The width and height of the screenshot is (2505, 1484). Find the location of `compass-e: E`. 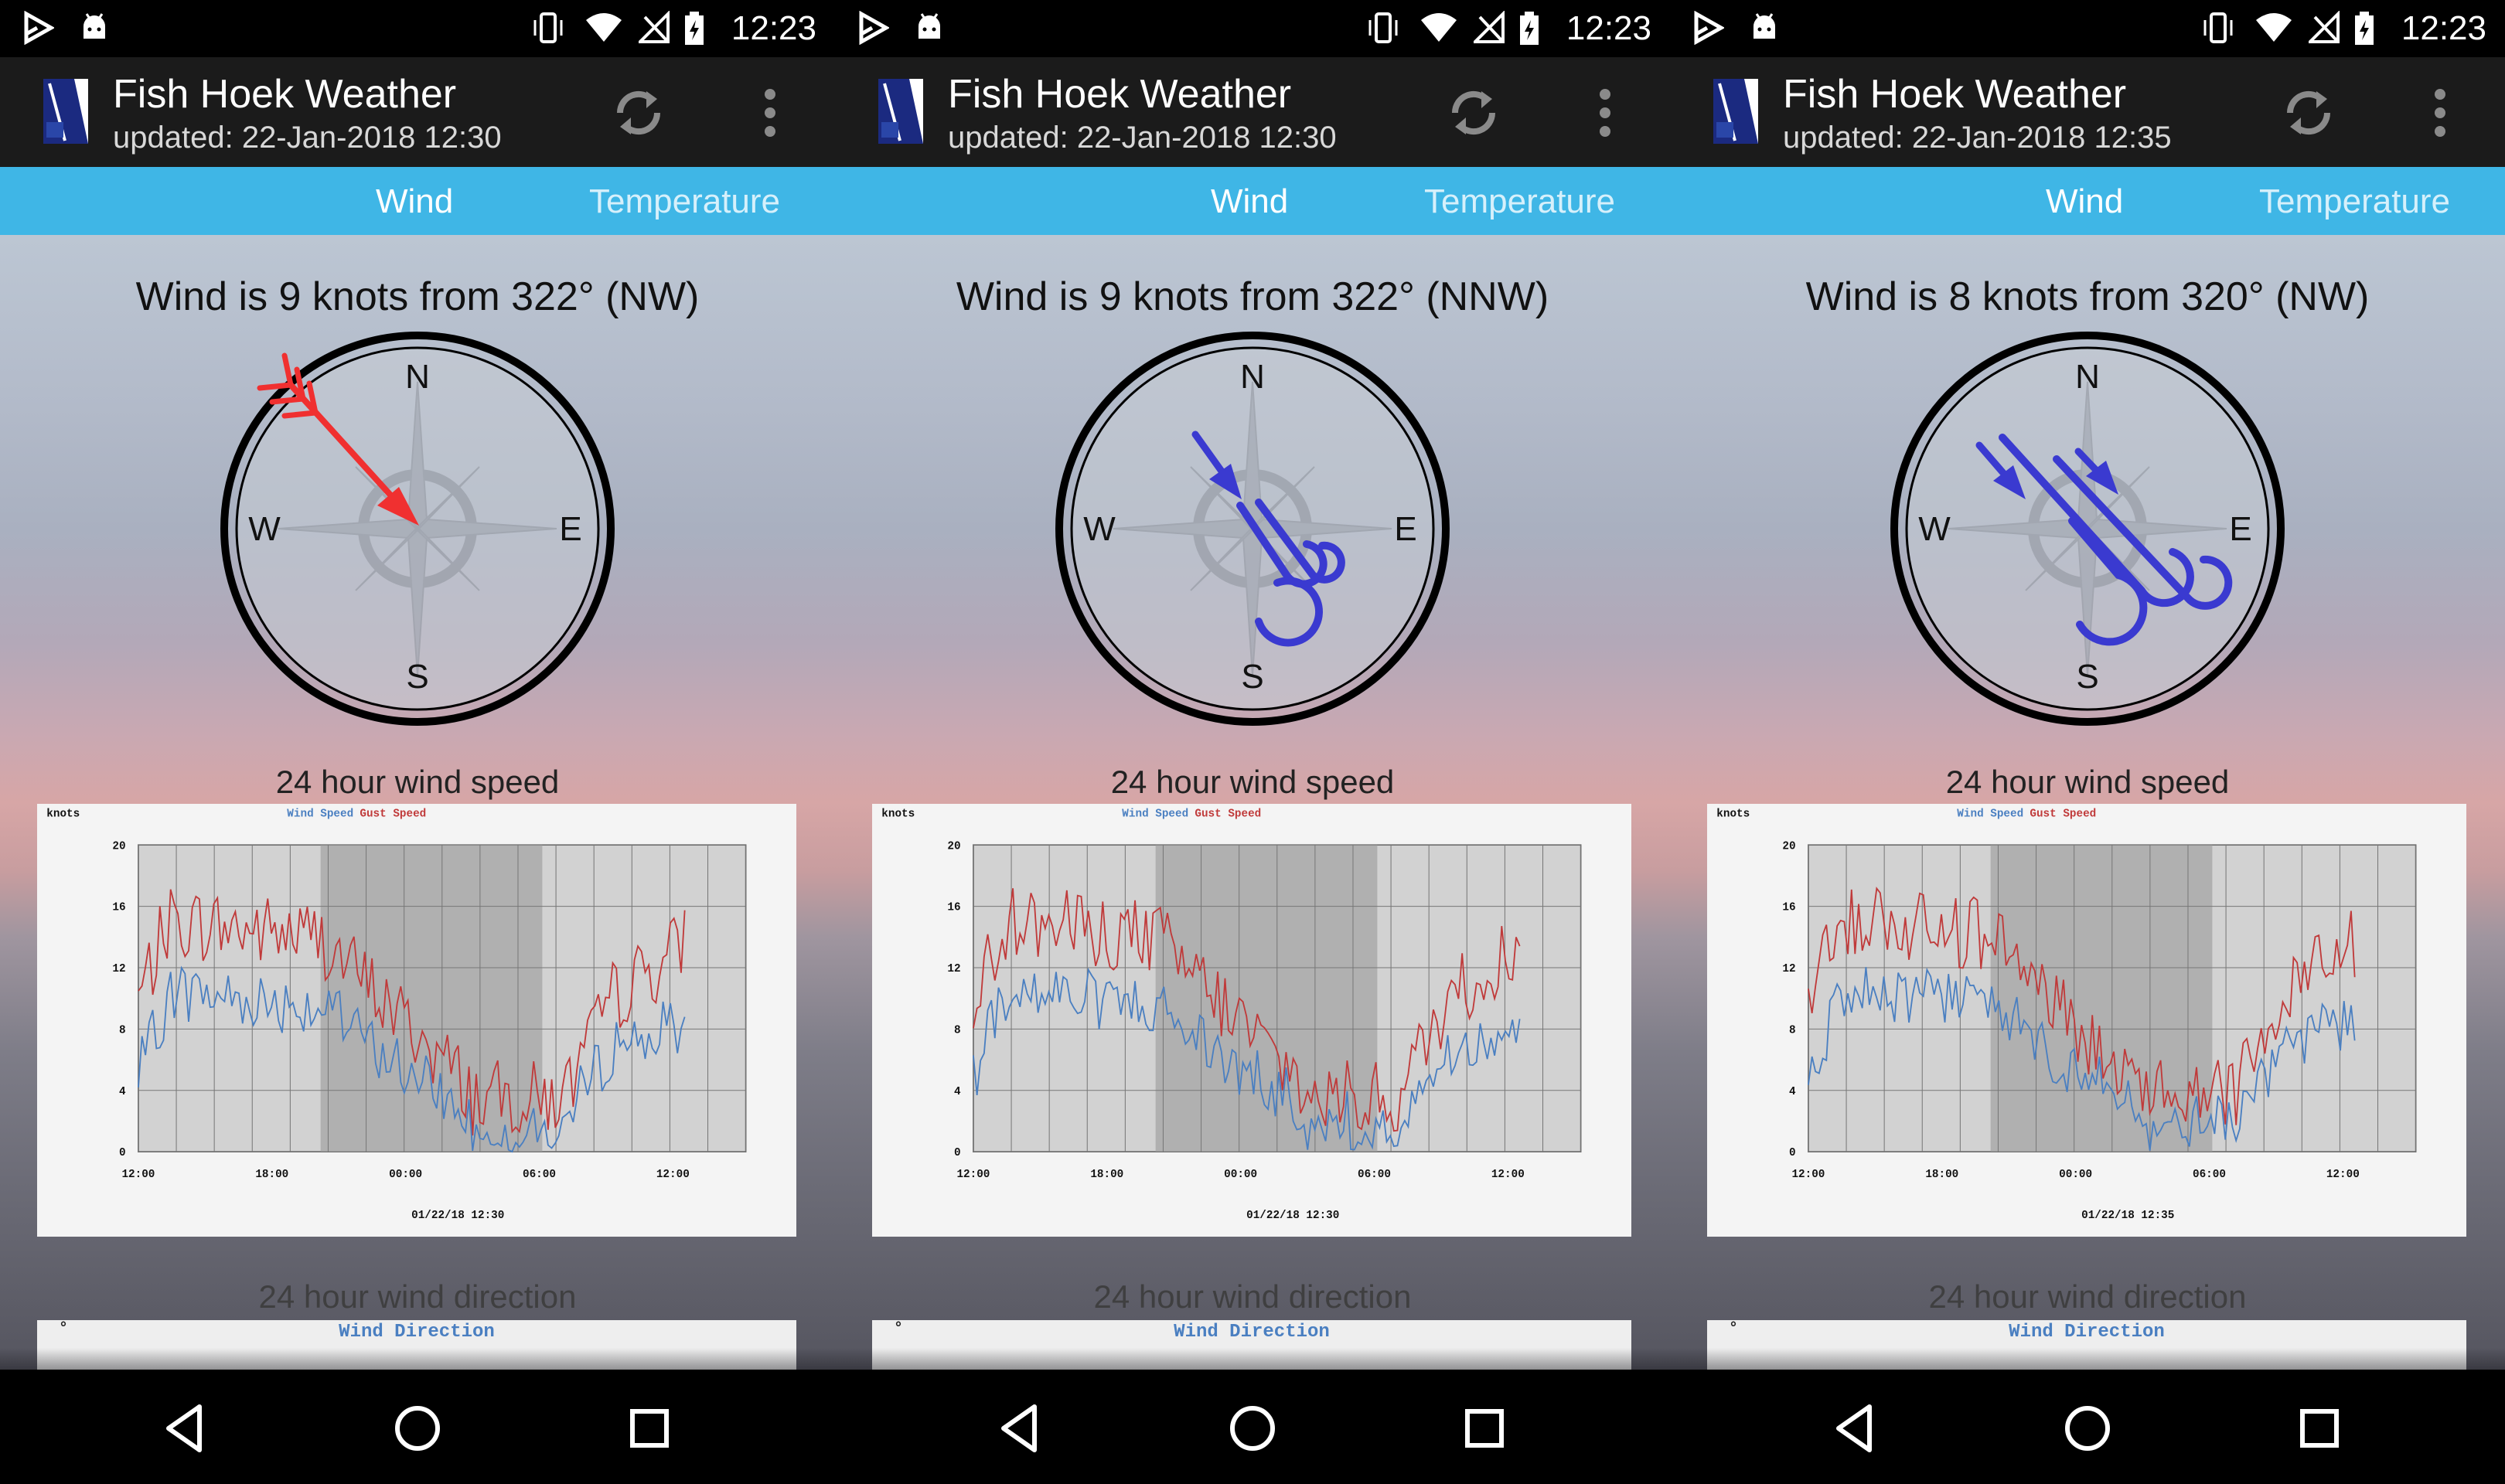

compass-e: E is located at coordinates (1405, 529).